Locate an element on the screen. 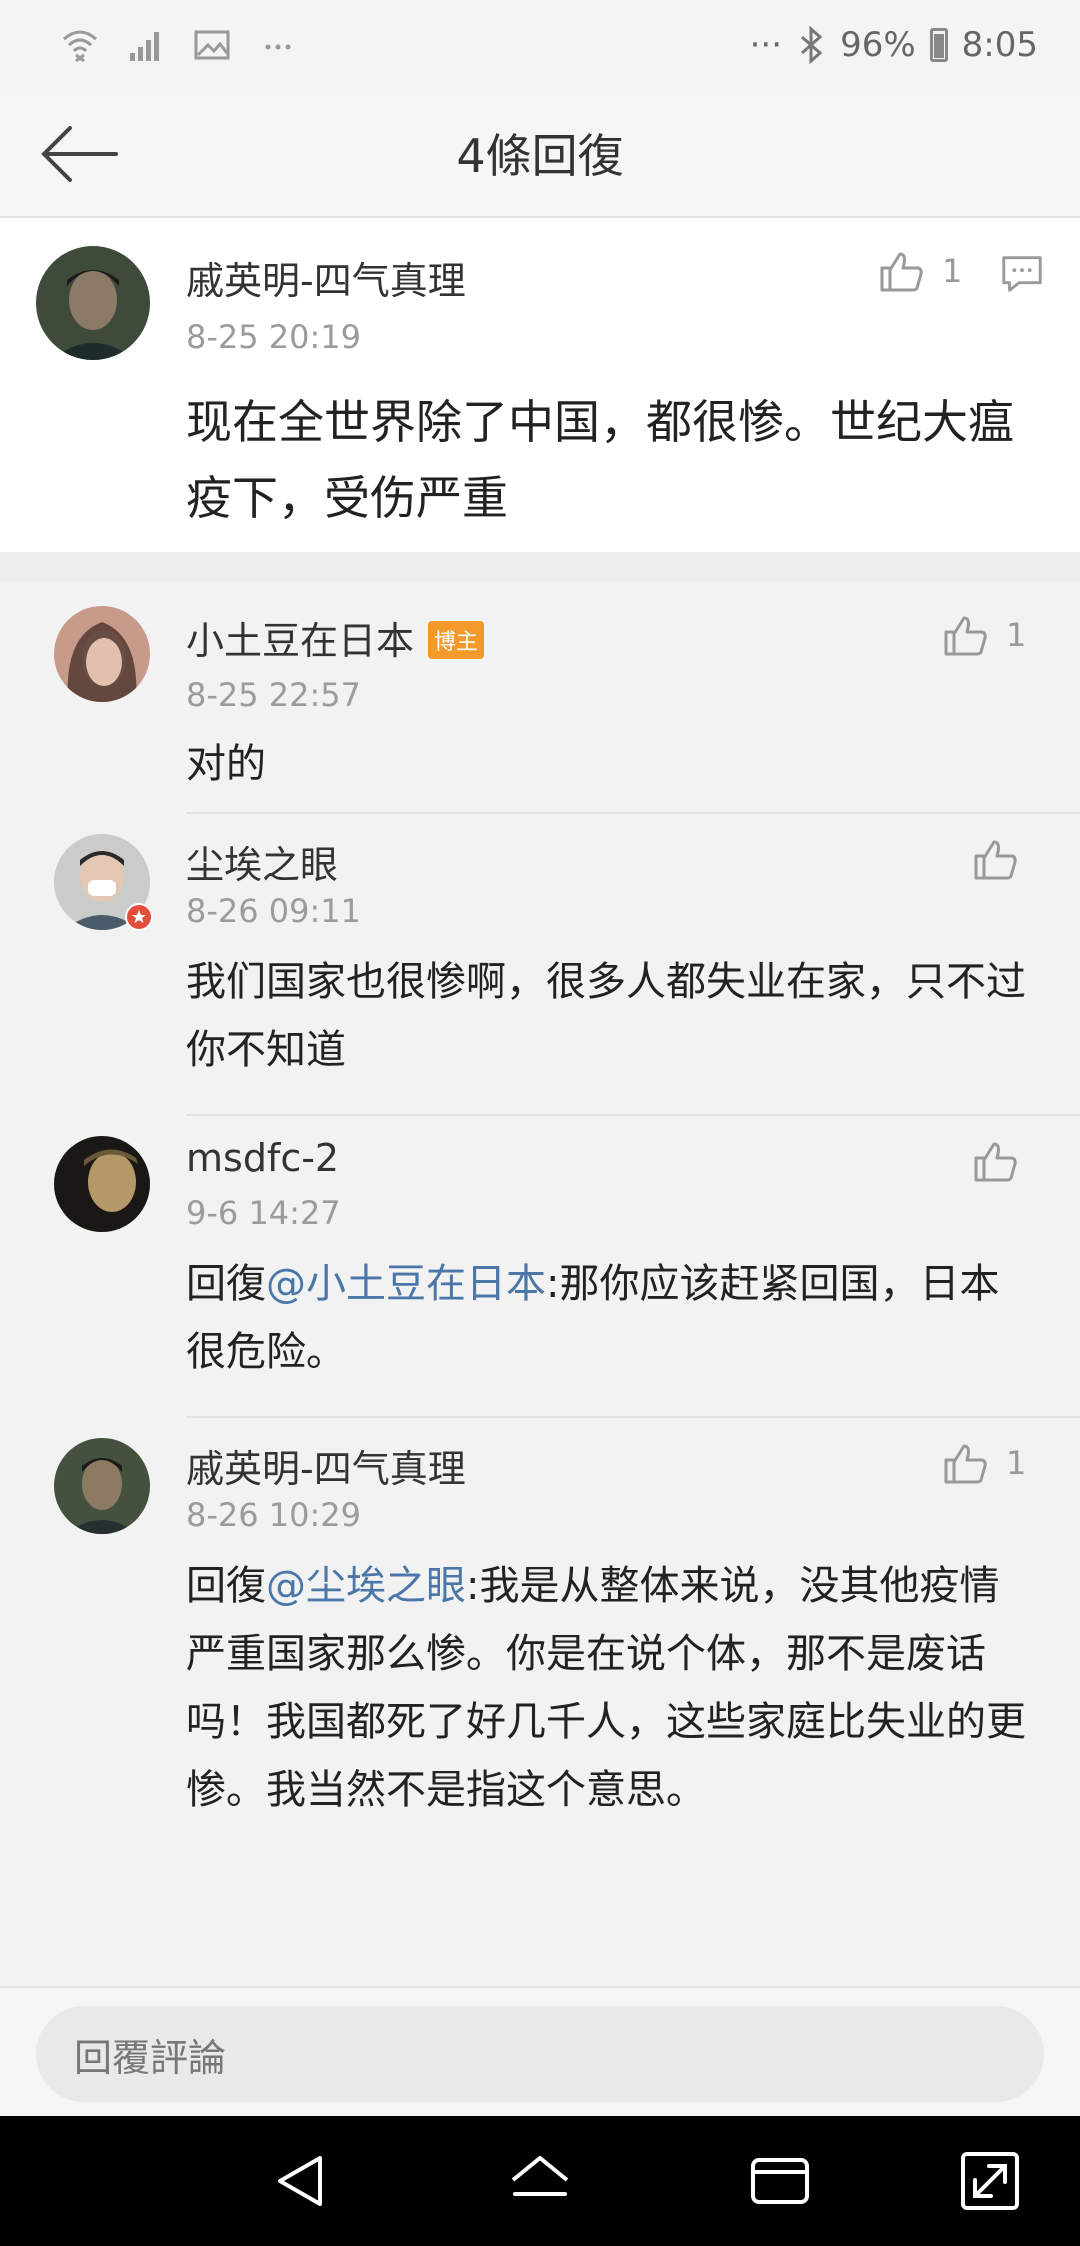 The image size is (1080, 2246). nav-home-icon is located at coordinates (540, 2181).